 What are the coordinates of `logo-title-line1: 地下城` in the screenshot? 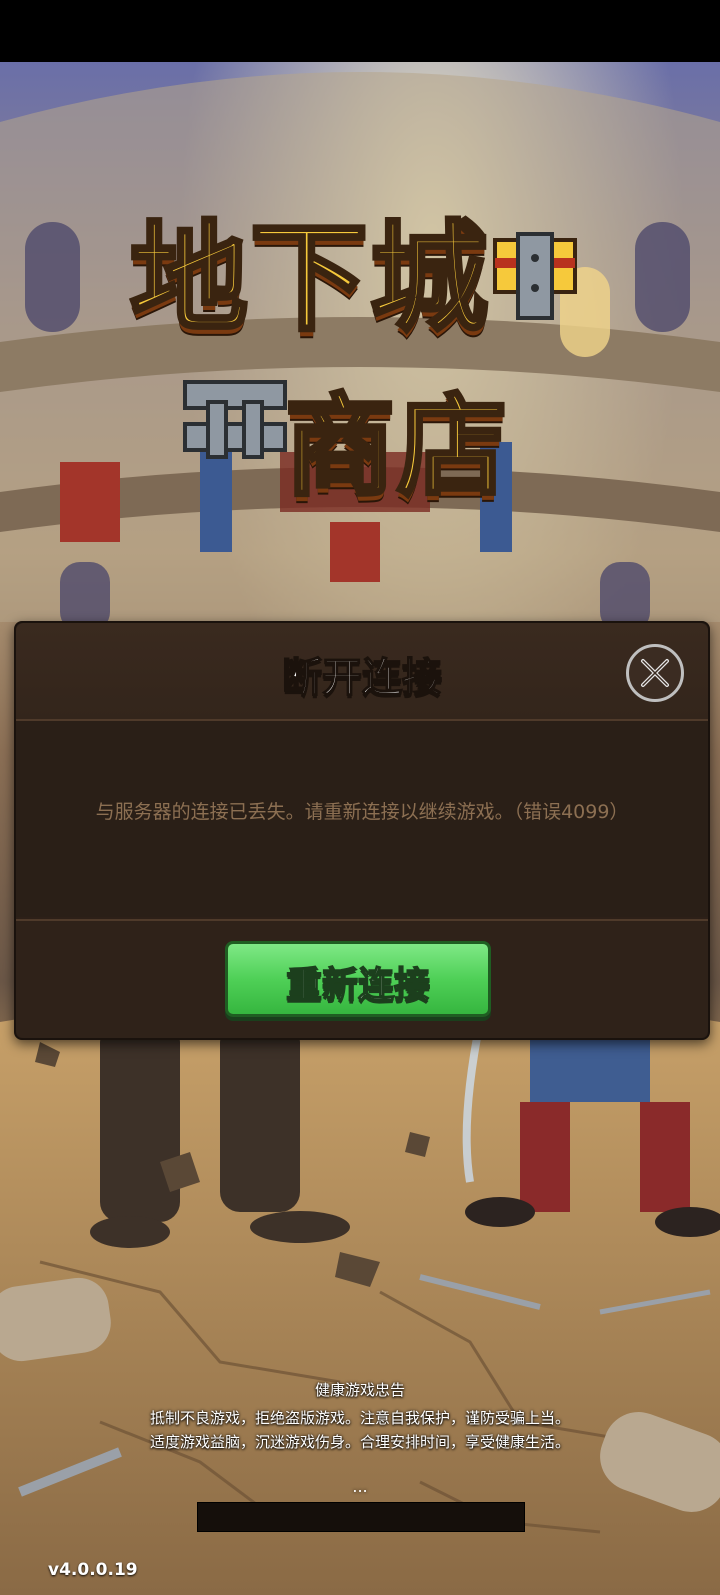 It's located at (309, 278).